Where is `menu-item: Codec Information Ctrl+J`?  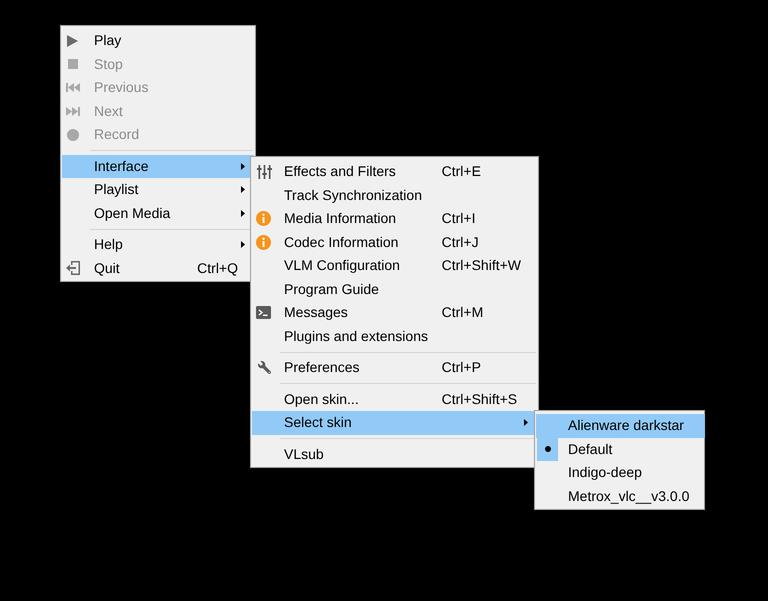
menu-item: Codec Information Ctrl+J is located at coordinates (394, 242).